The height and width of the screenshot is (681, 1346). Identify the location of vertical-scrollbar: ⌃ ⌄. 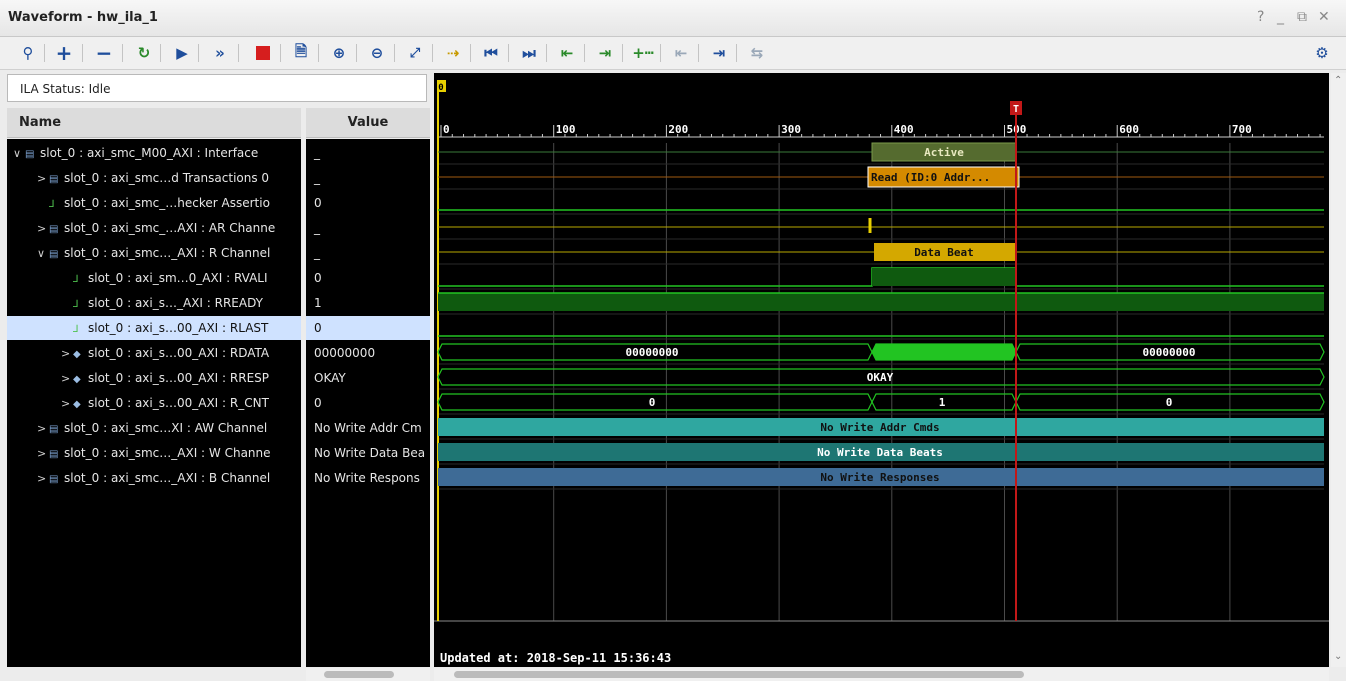
(1338, 370).